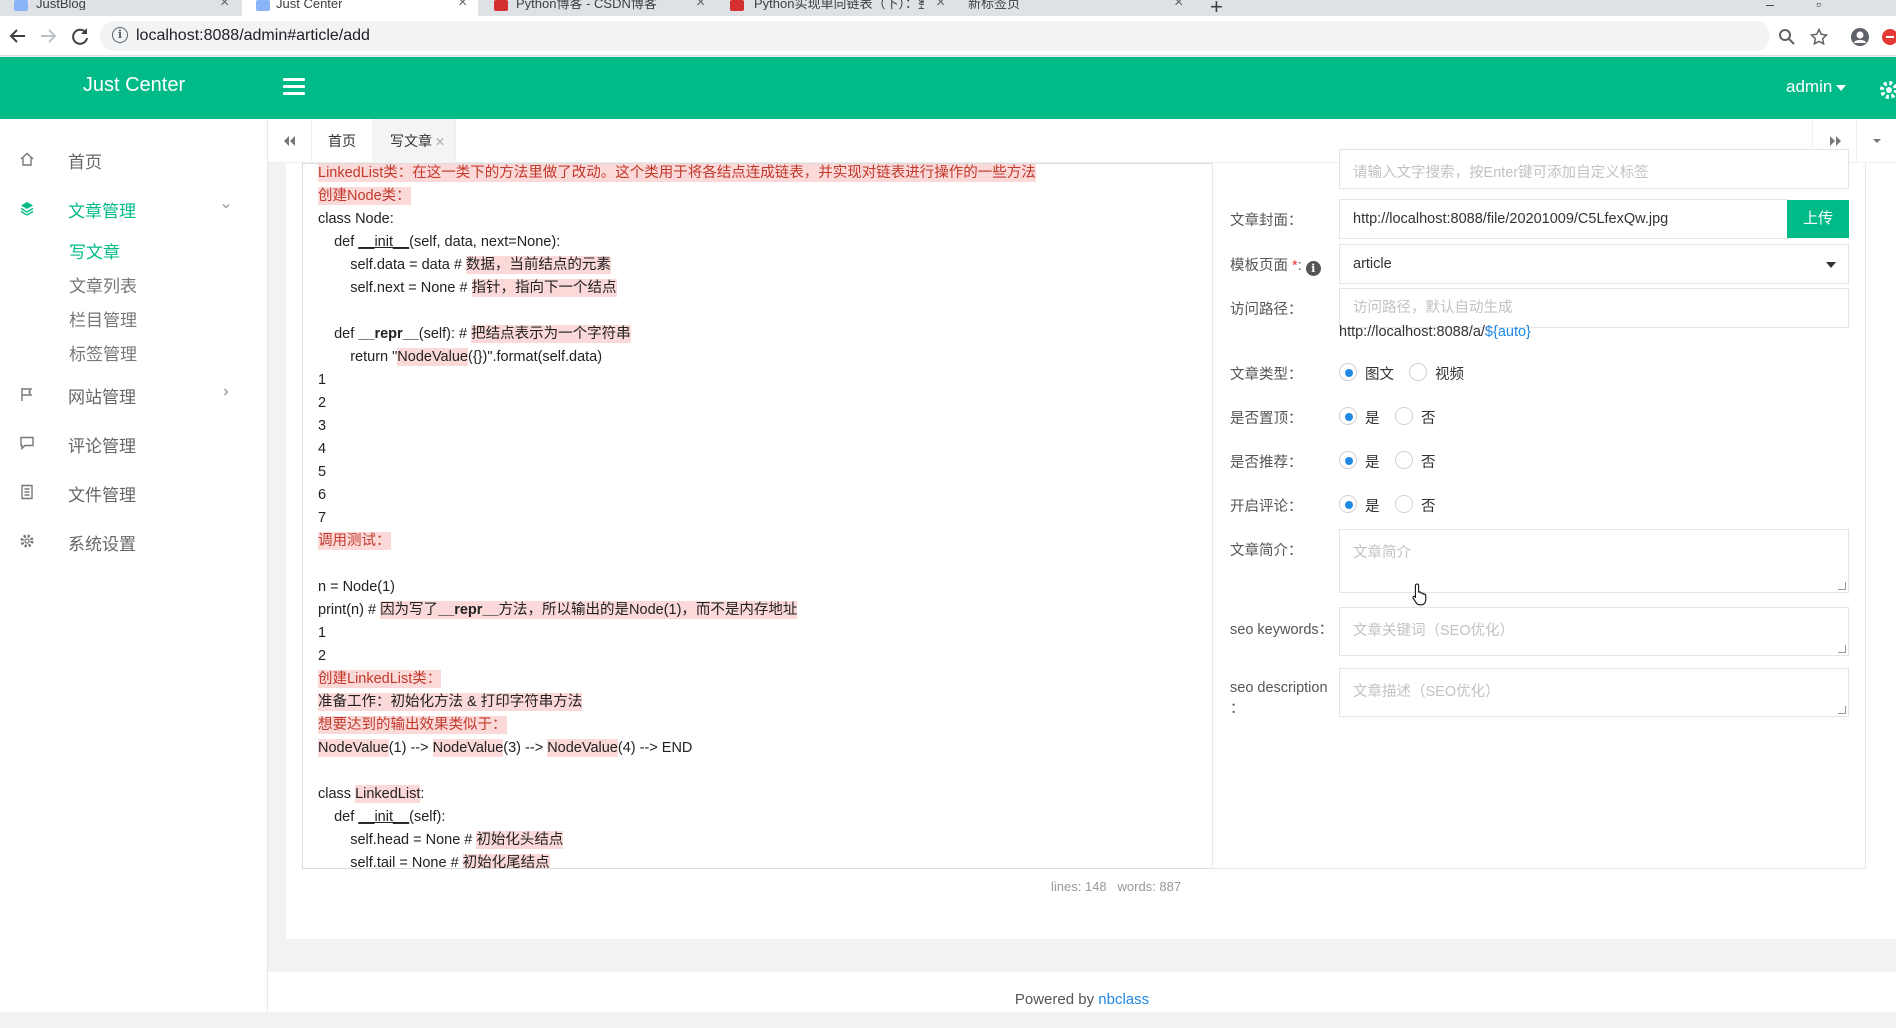 The image size is (1896, 1028). Describe the element at coordinates (253, 36) in the screenshot. I see `url-text: localhost:8088/admin#article/add` at that location.